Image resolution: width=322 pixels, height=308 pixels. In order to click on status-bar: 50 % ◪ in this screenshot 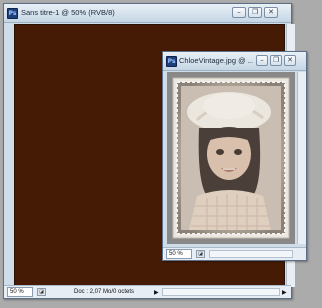, I will do `click(234, 253)`.